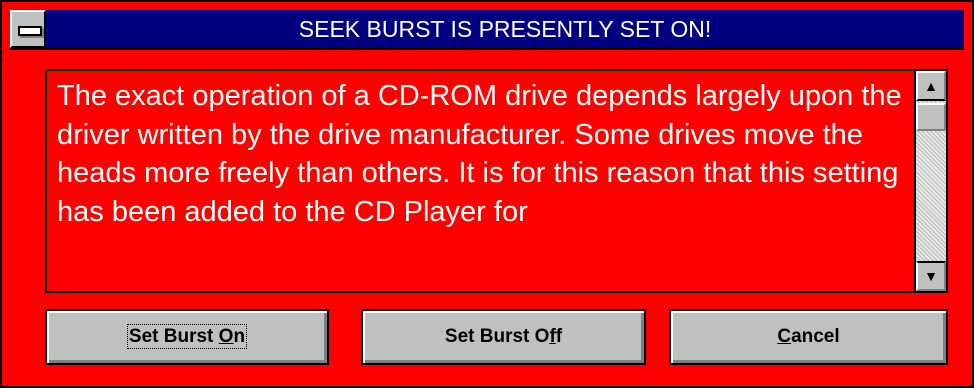 This screenshot has height=388, width=974. Describe the element at coordinates (505, 29) in the screenshot. I see `dialog-title: SEEK BURST IS PRESENTLY SET ON!` at that location.